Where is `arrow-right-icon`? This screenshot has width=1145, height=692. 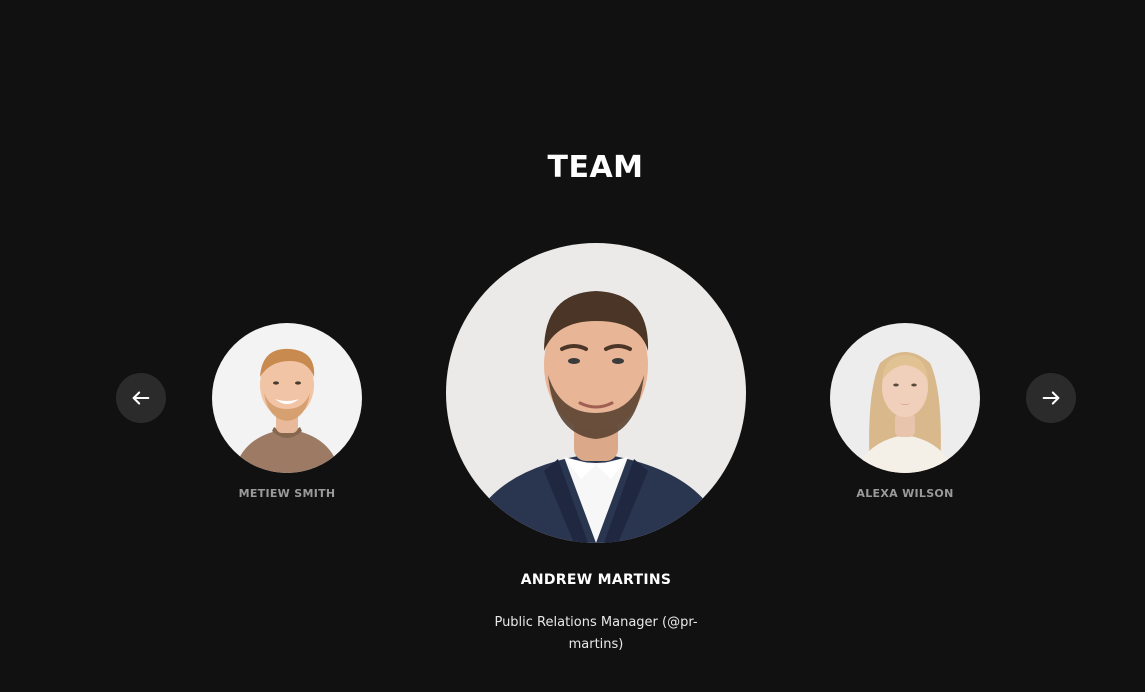 arrow-right-icon is located at coordinates (1051, 398).